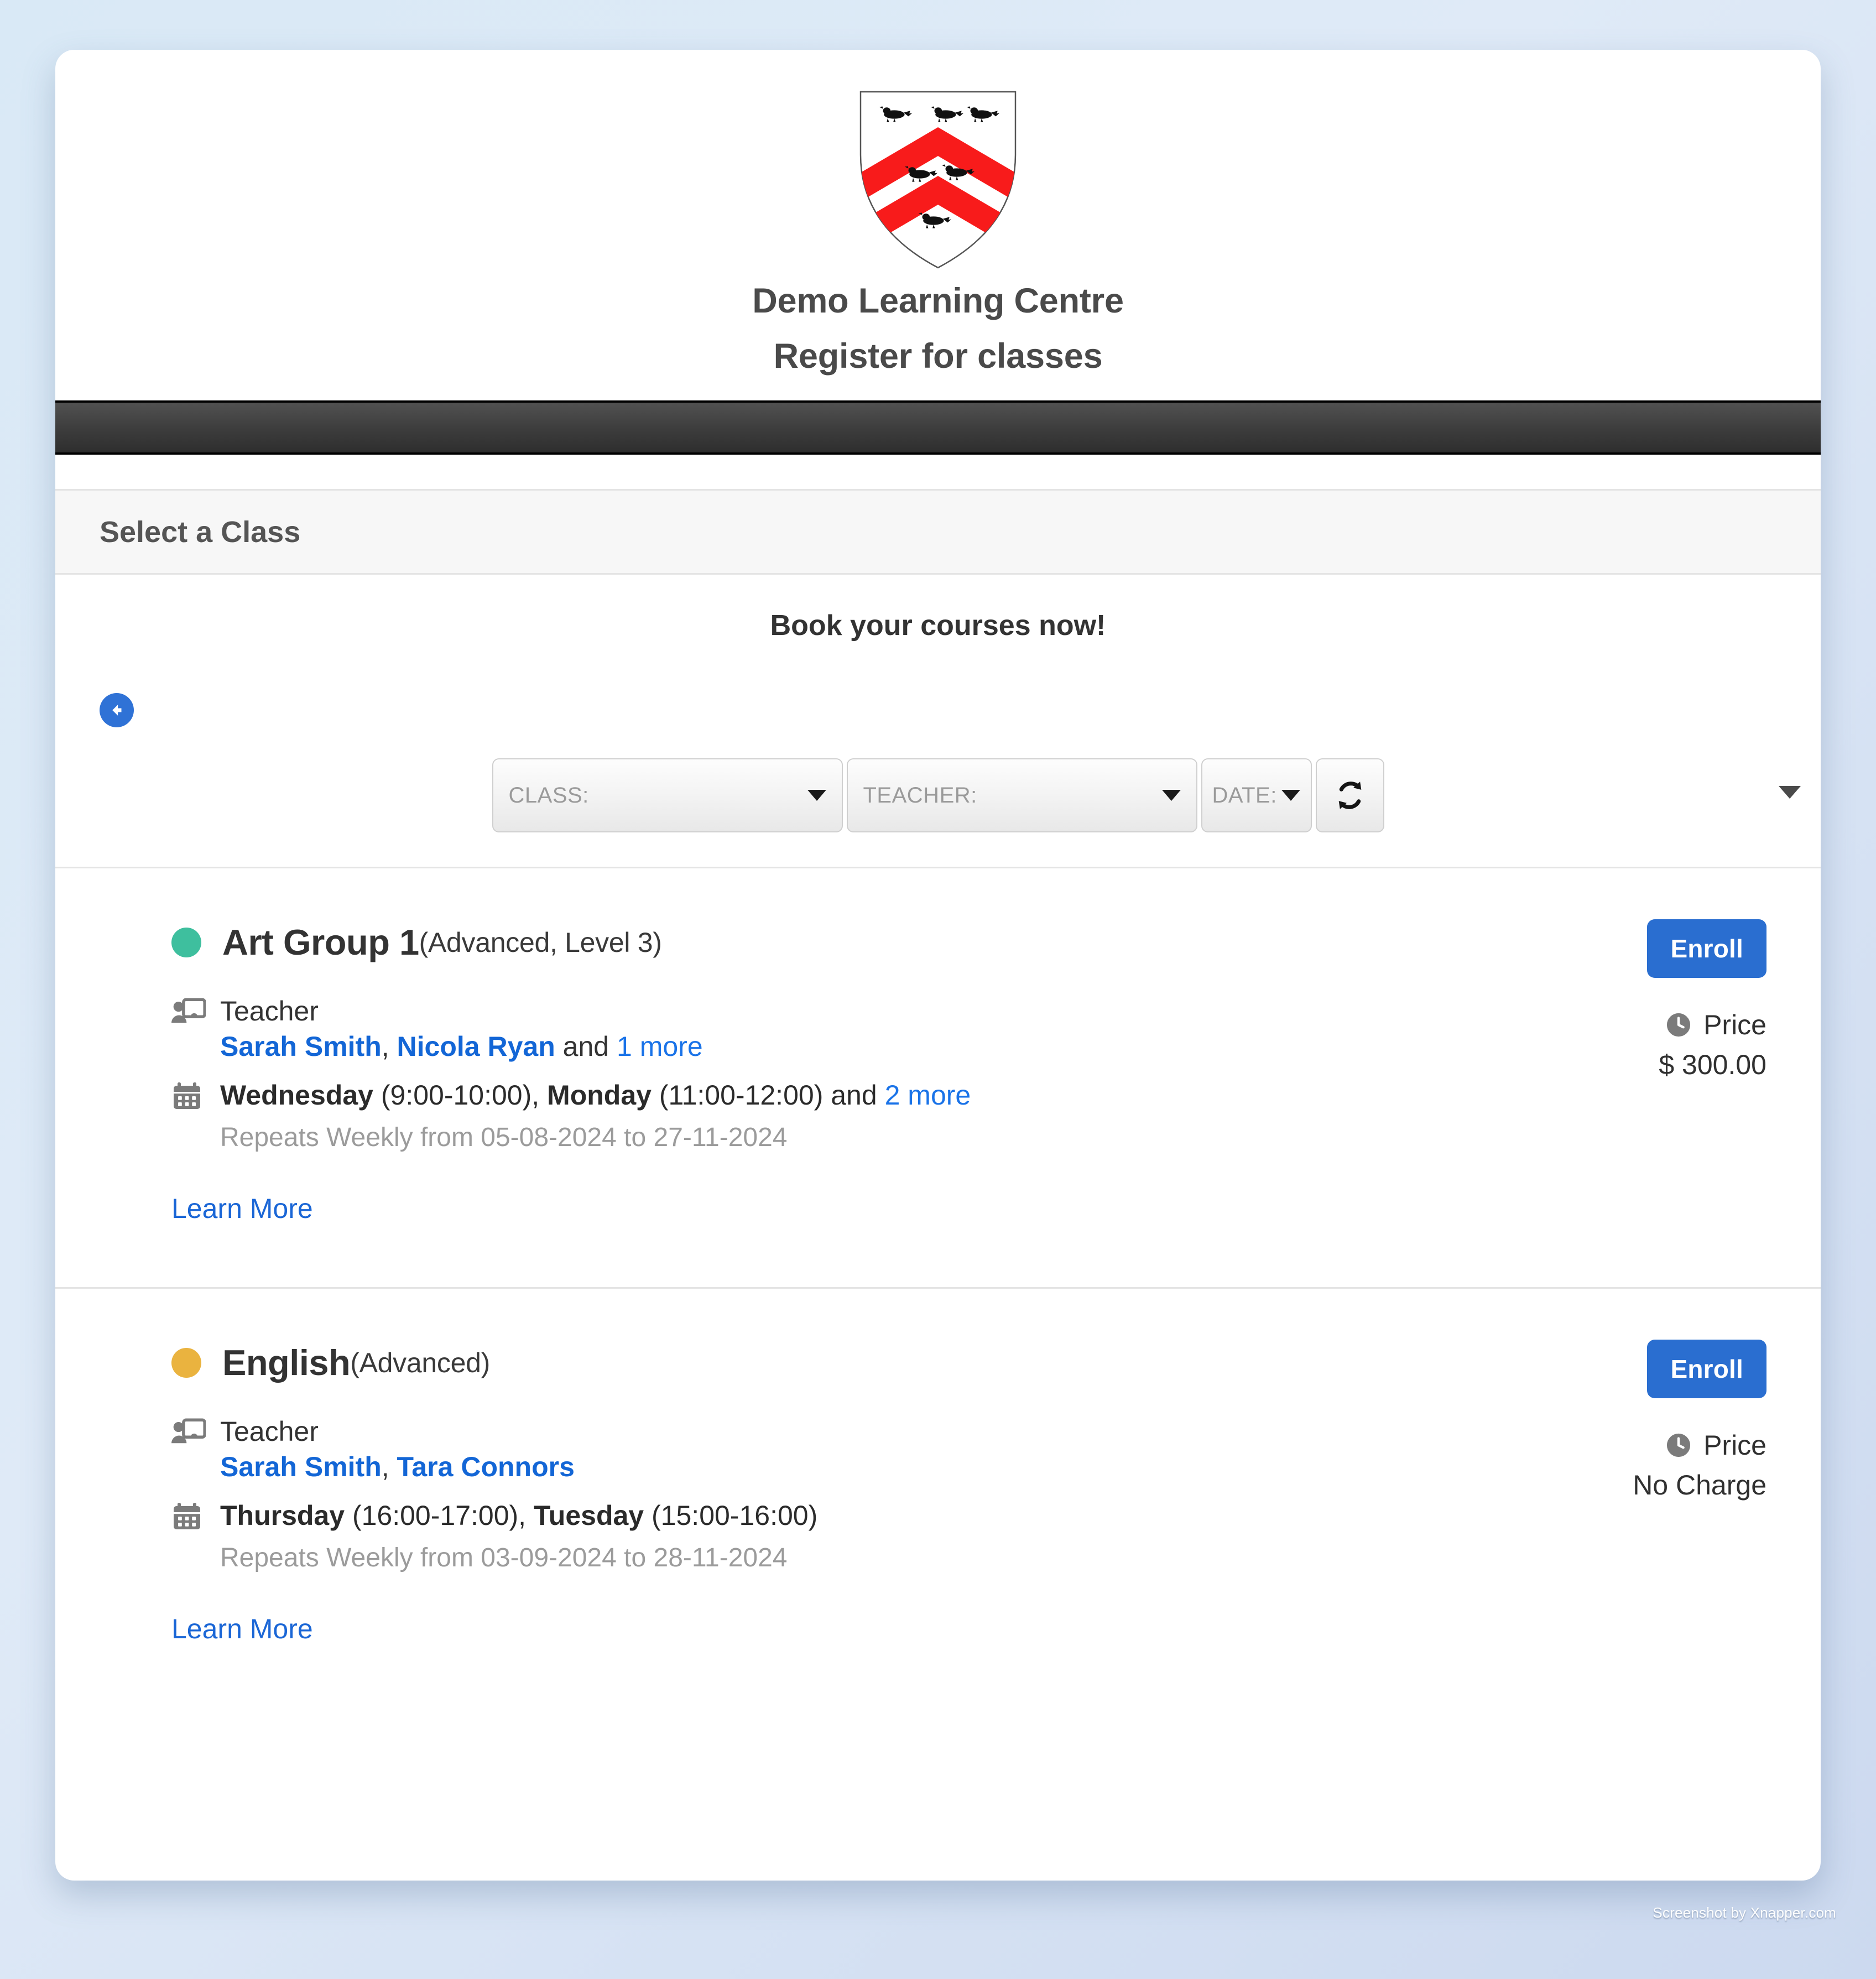 The width and height of the screenshot is (1876, 1979). I want to click on shield-crest-icon, so click(938, 180).